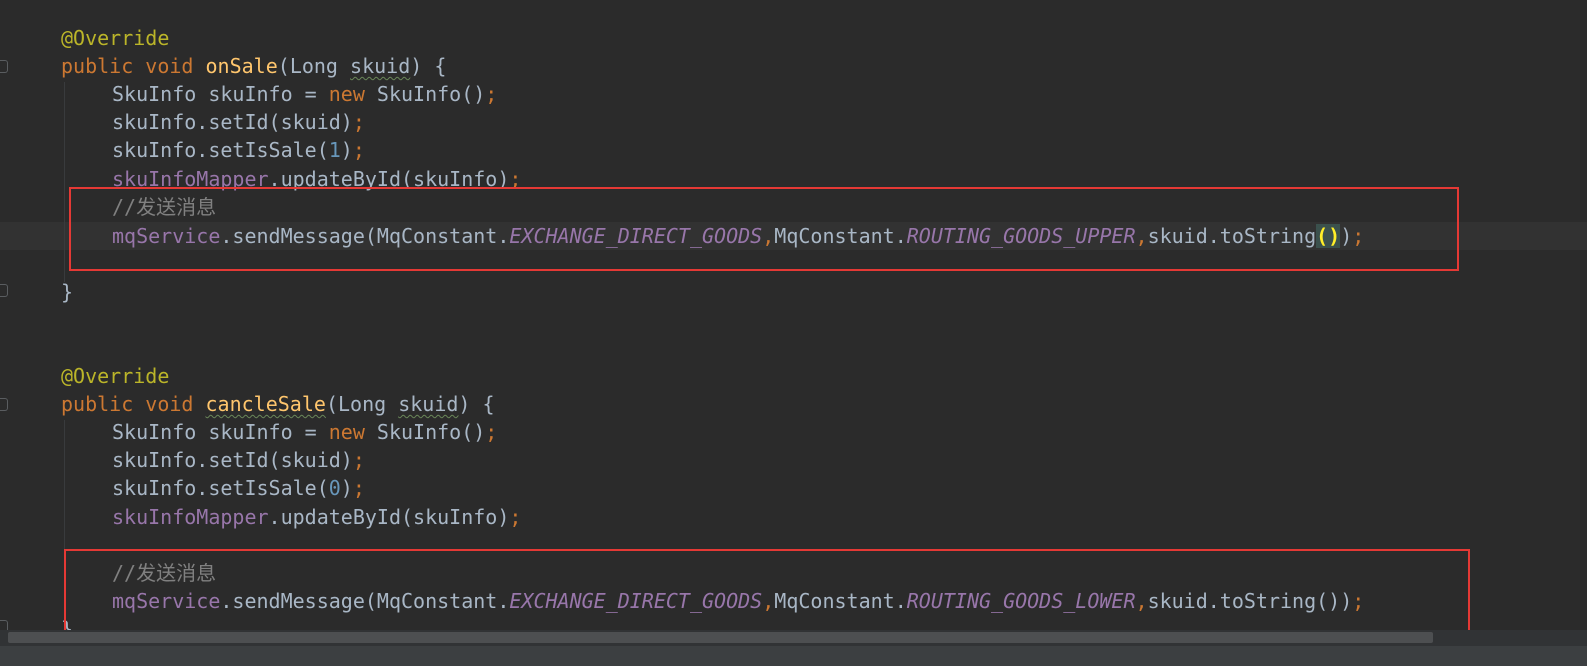  I want to click on code-line-method-signature: public void cancleSale(Long skuid) {, so click(278, 404).